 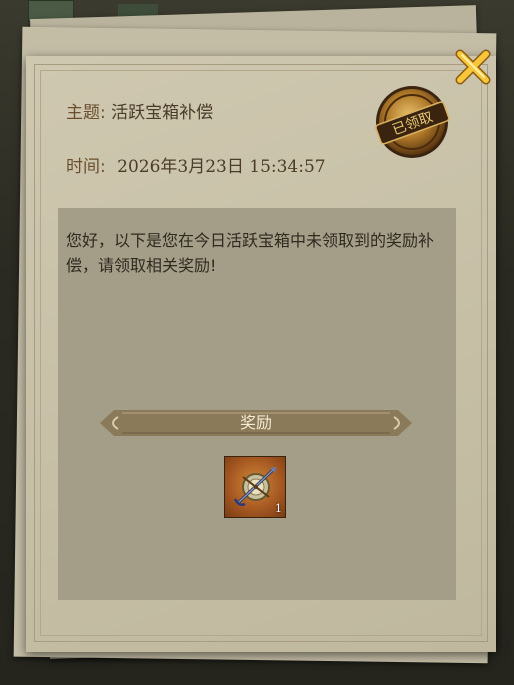 I want to click on mail-subject-row: 主题: 活跃宝箱补偿, so click(x=139, y=110).